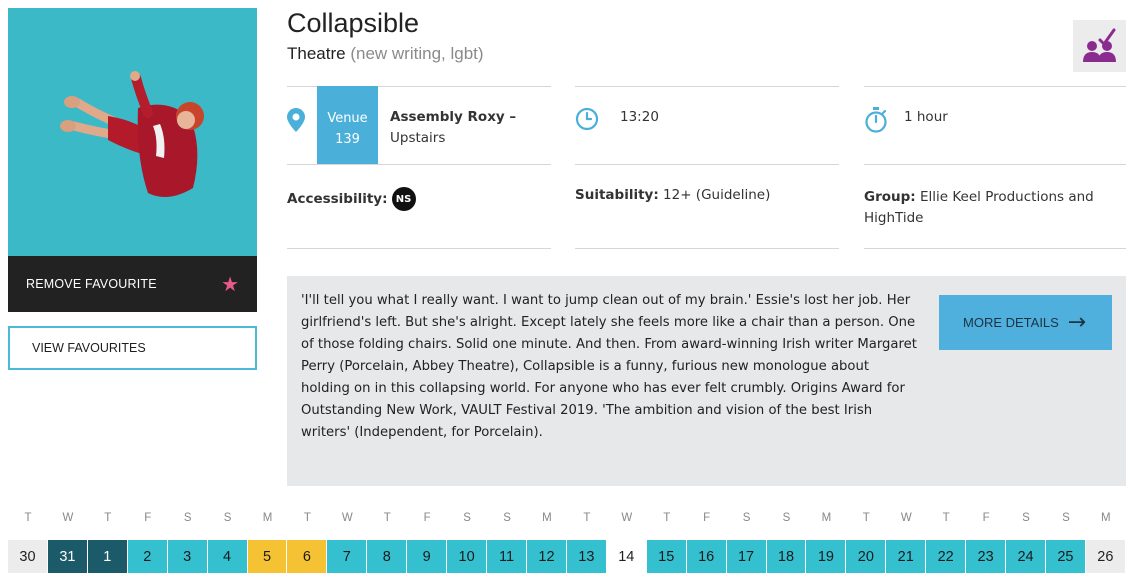 This screenshot has width=1126, height=573. I want to click on show-title: Collapsible, so click(353, 23).